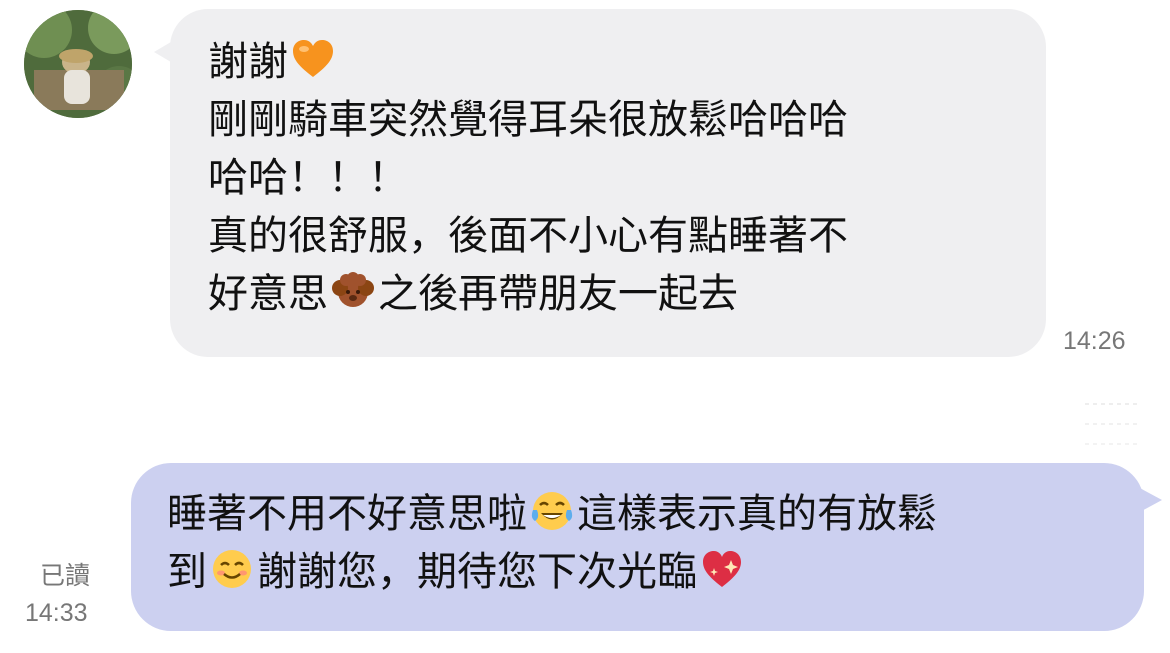  I want to click on message-text: 這樣表示真的有放鬆, so click(757, 514).